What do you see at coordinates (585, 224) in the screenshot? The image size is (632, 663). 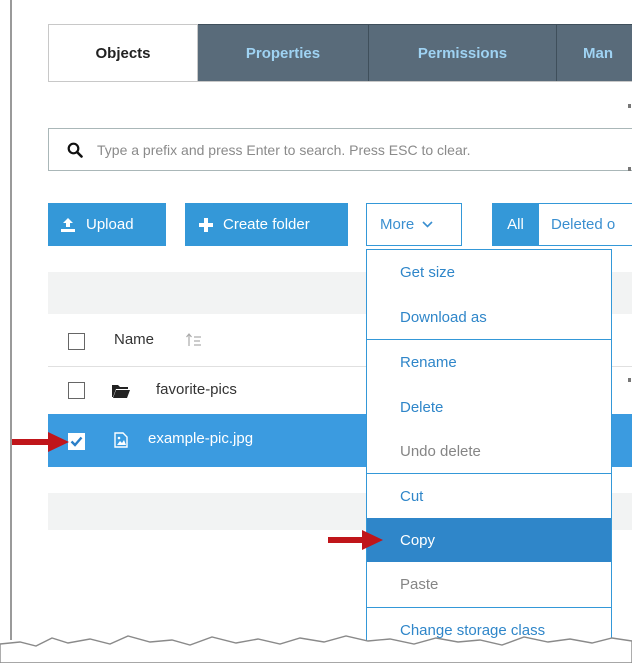 I see `filter-deleted-button: Deleted o` at bounding box center [585, 224].